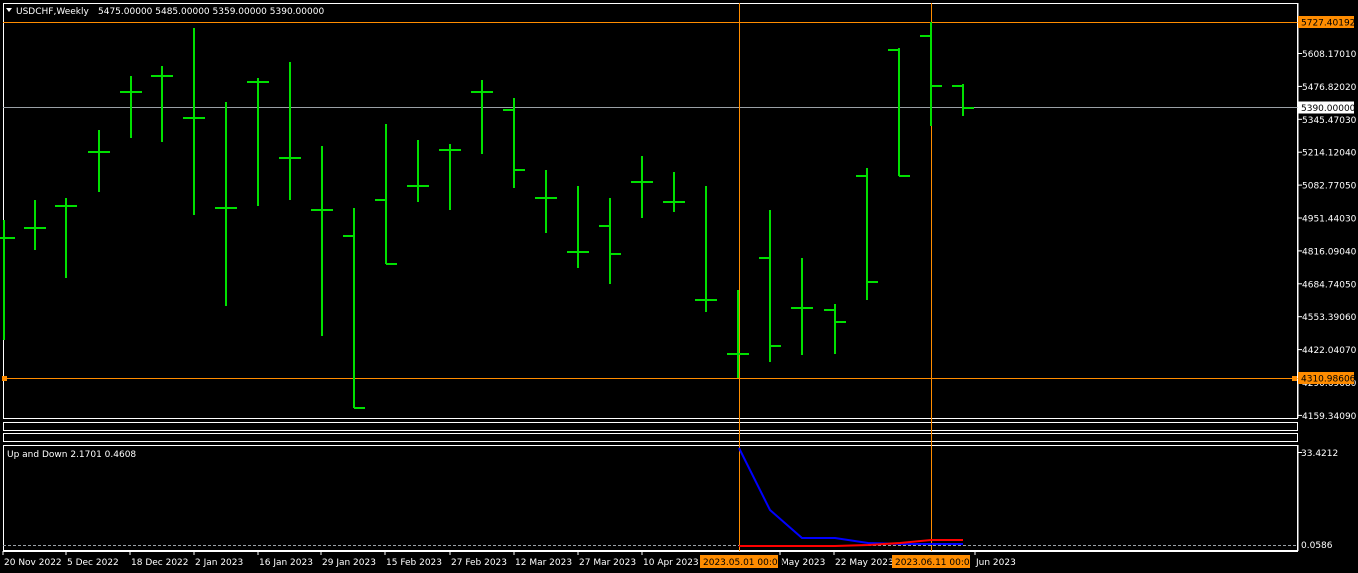 The height and width of the screenshot is (573, 1358). Describe the element at coordinates (543, 563) in the screenshot. I see `time-tick-label: 12 Mar 2023` at that location.